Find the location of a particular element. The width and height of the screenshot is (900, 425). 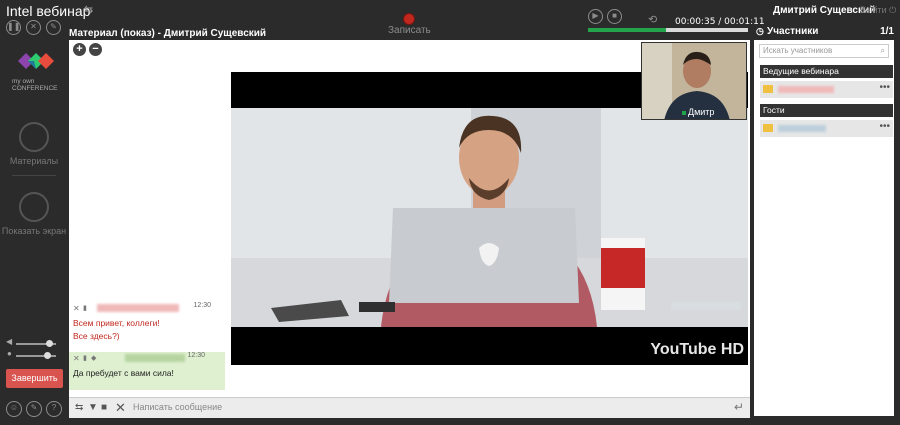

help-icon: ? is located at coordinates (54, 409).